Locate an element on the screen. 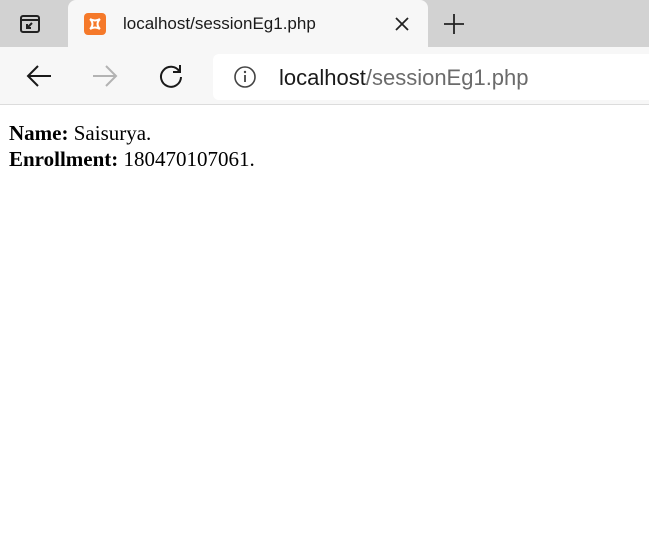 This screenshot has width=649, height=559. forward-button is located at coordinates (105, 76).